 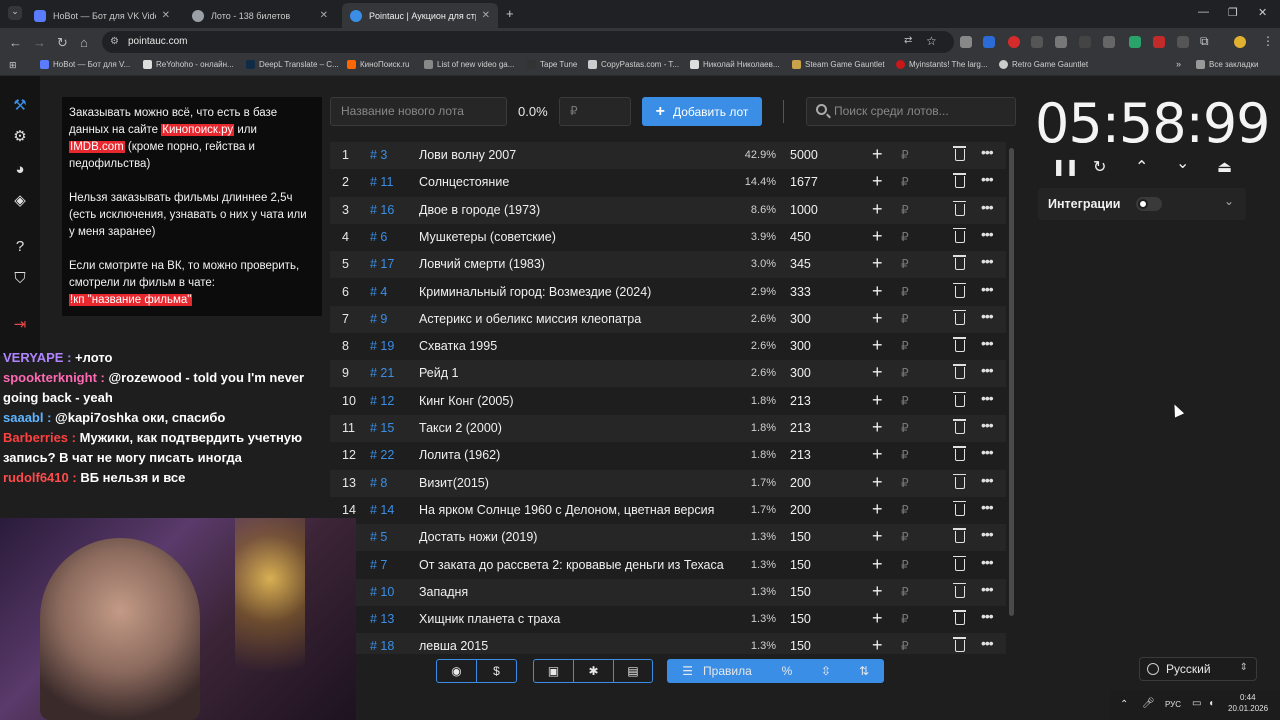 What do you see at coordinates (804, 210) in the screenshot?
I see `lot-amount: 1000` at bounding box center [804, 210].